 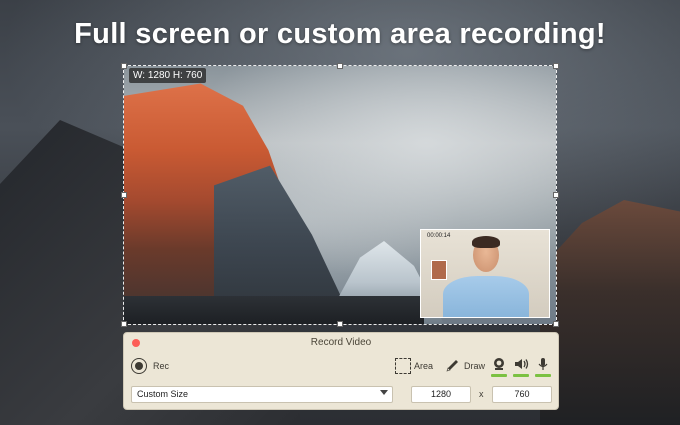 I want to click on resize-handle-right, so click(x=556, y=195).